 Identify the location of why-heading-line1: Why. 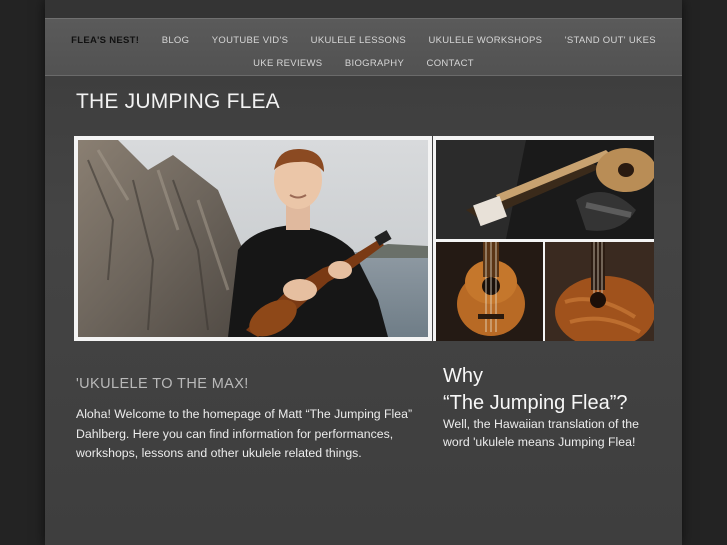
(463, 376).